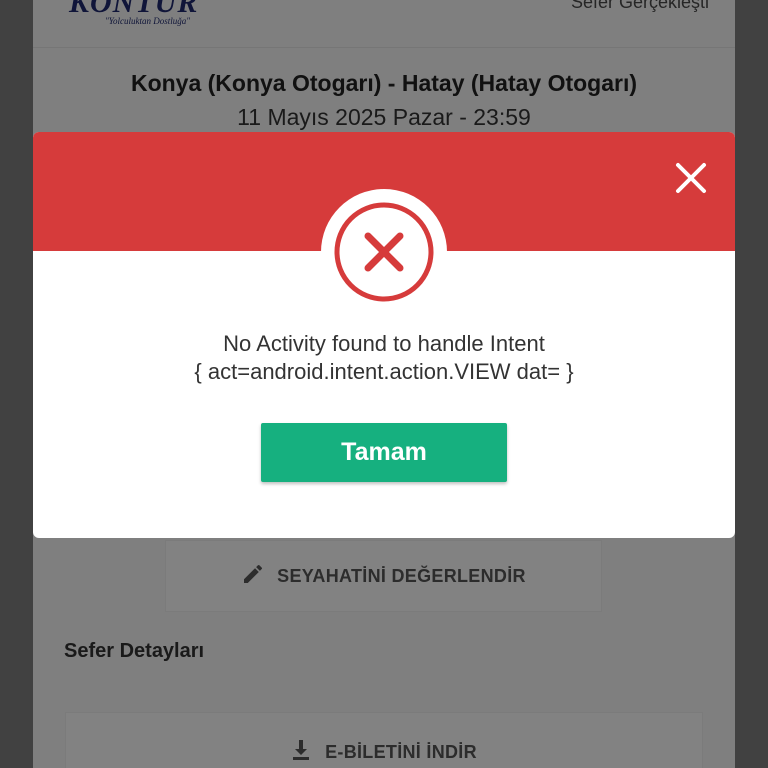 The height and width of the screenshot is (768, 768). What do you see at coordinates (384, 343) in the screenshot?
I see `dialog-message-line1: No Activity found to handle Intent` at bounding box center [384, 343].